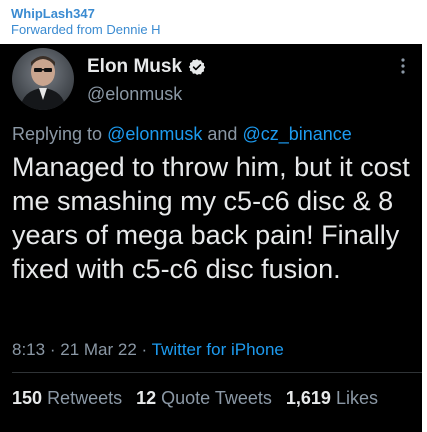 The image size is (427, 432). What do you see at coordinates (356, 398) in the screenshot?
I see `likes-label: Likes` at bounding box center [356, 398].